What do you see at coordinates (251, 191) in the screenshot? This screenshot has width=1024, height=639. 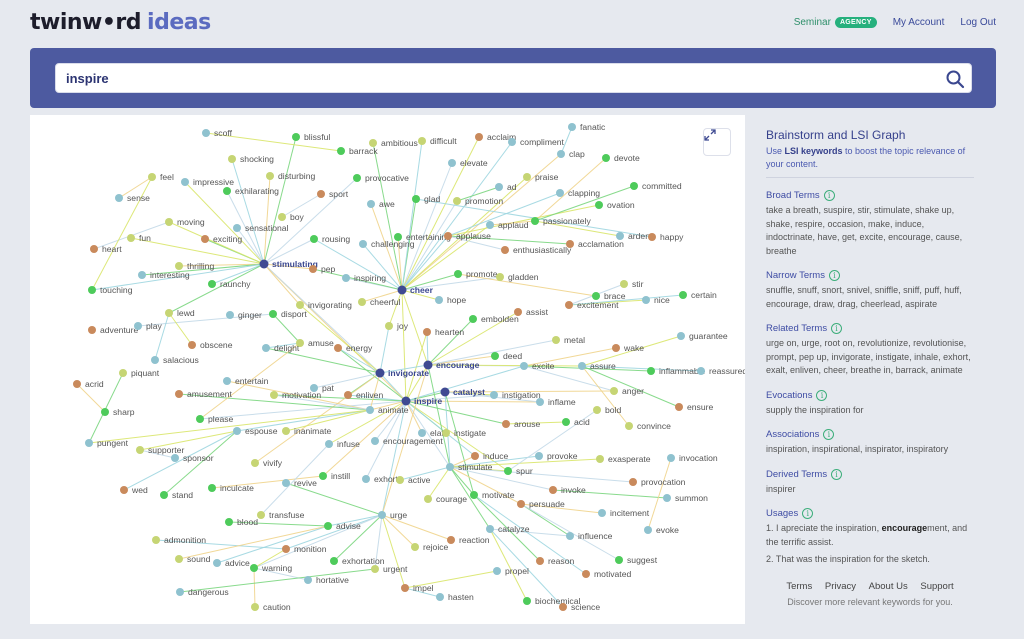 I see `graph-node-exhilarating: exhilarating` at bounding box center [251, 191].